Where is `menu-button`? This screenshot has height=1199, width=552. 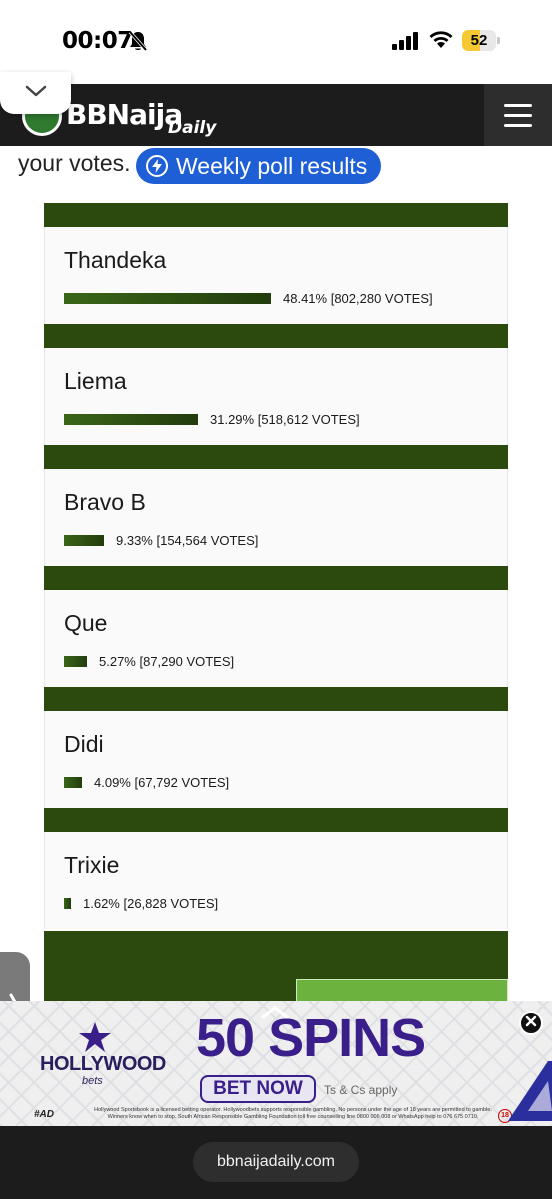 menu-button is located at coordinates (518, 115).